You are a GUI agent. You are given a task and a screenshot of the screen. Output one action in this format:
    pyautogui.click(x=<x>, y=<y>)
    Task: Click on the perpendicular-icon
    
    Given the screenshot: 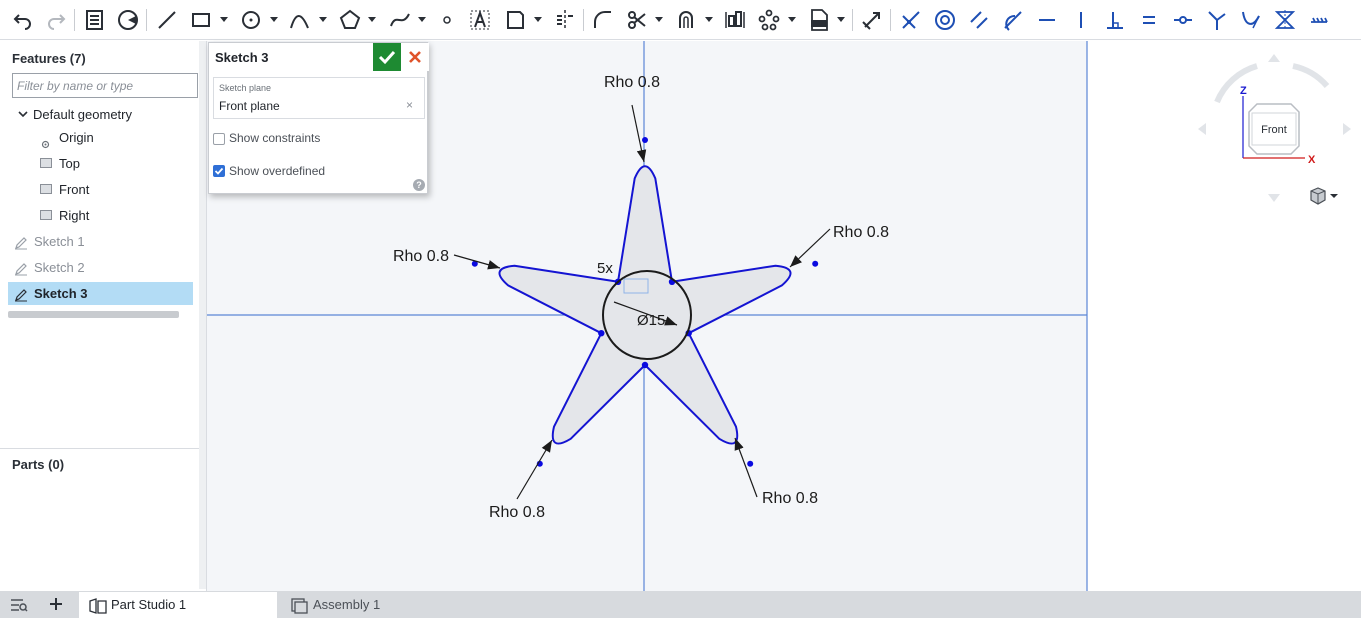 What is the action you would take?
    pyautogui.click(x=1115, y=20)
    